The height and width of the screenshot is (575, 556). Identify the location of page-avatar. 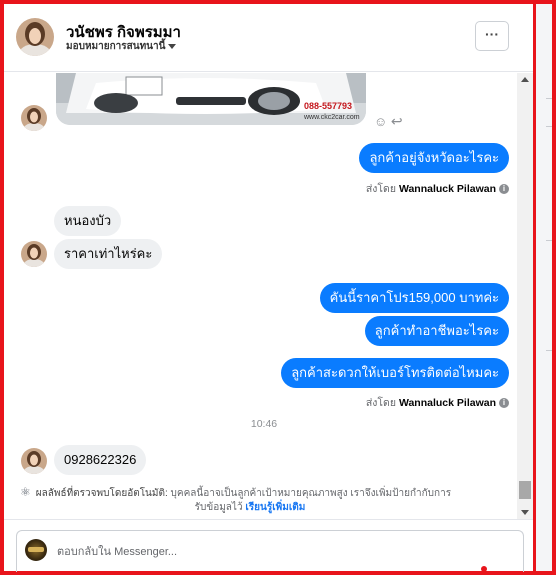
(36, 550).